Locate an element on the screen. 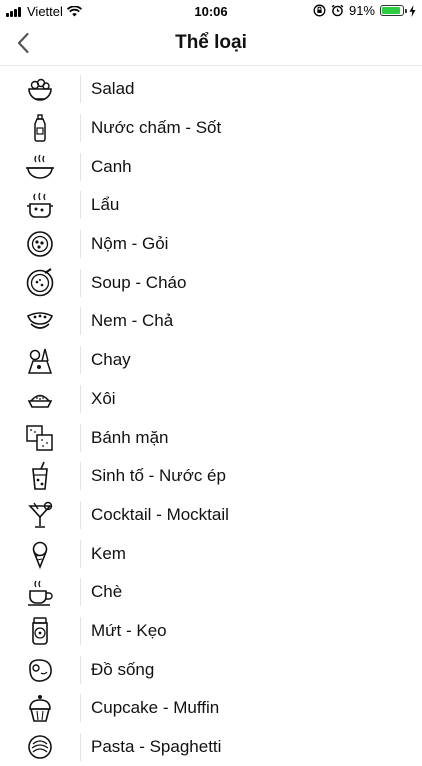  category-row: Canh is located at coordinates (211, 166).